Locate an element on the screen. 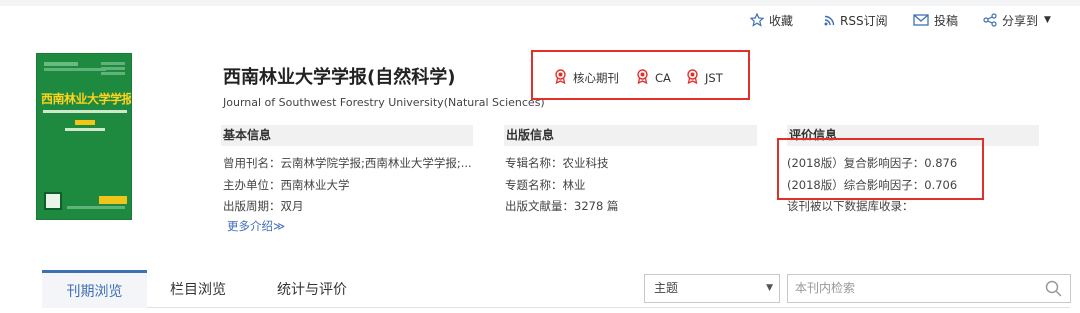 The height and width of the screenshot is (313, 1080). impact-factor-highlight is located at coordinates (880, 169).